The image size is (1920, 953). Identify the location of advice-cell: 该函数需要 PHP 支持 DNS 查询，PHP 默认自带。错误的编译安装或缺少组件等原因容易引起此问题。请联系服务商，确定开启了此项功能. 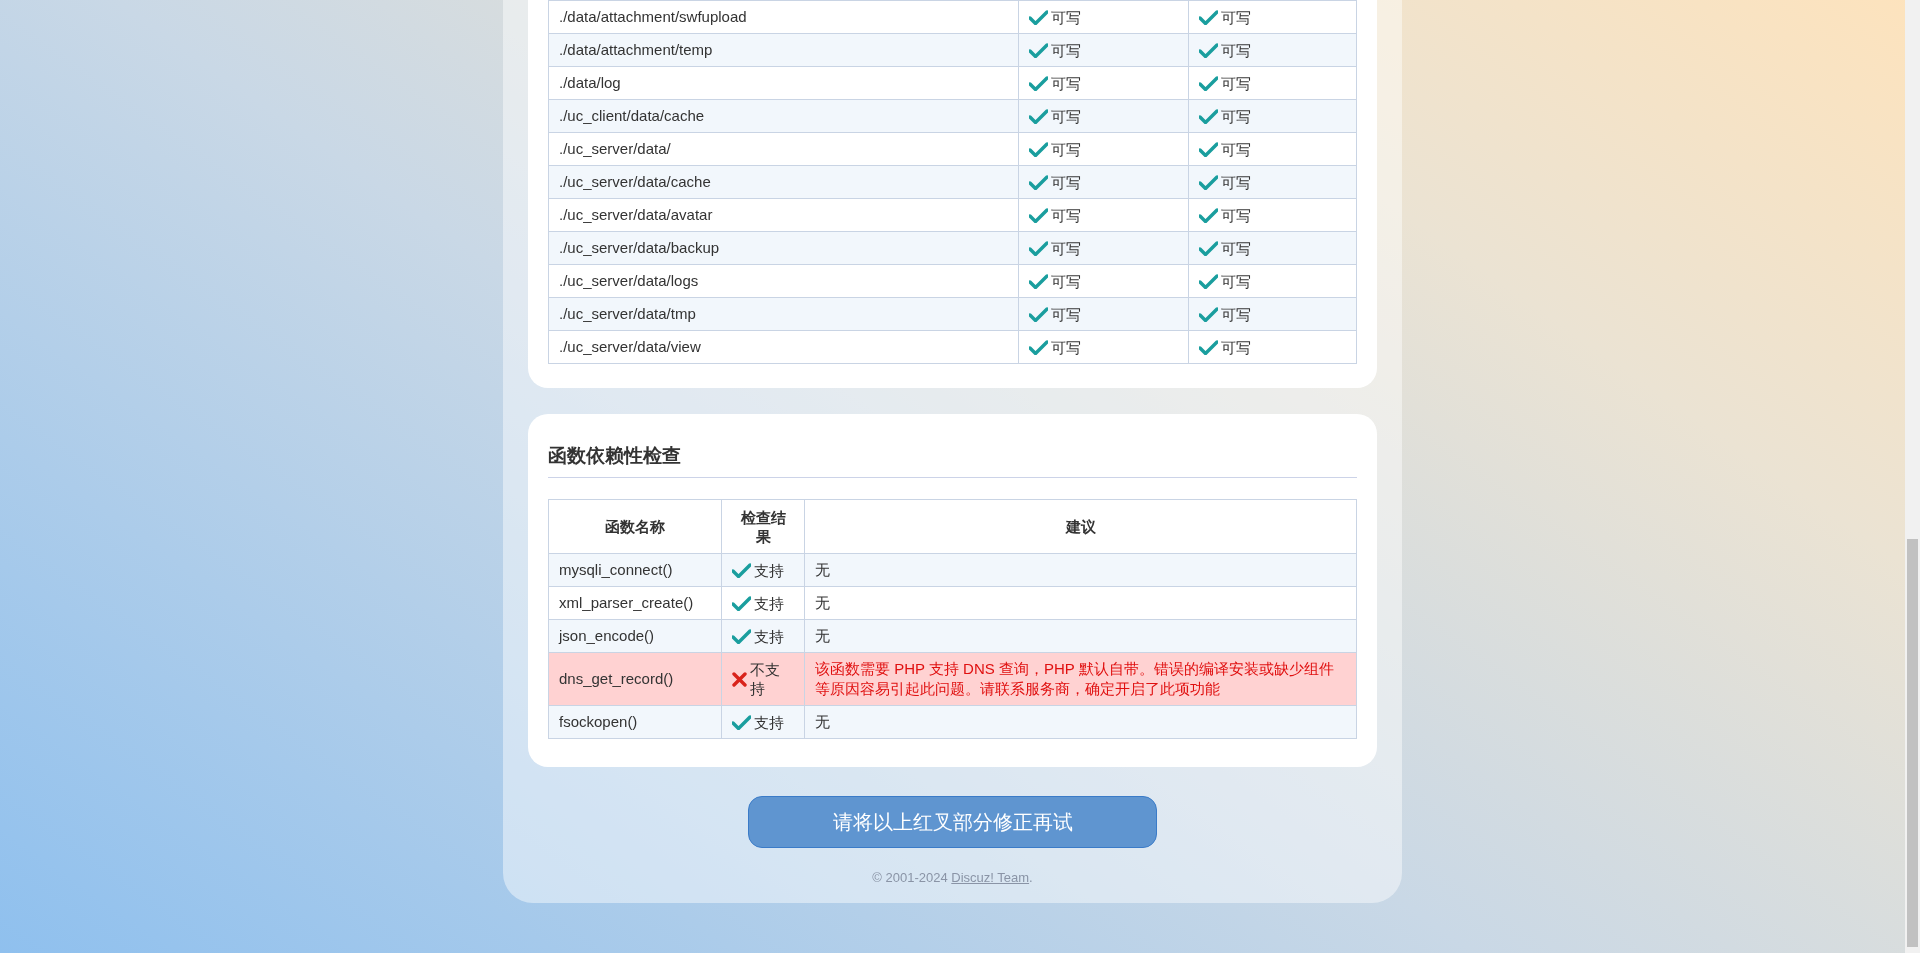
(1080, 679).